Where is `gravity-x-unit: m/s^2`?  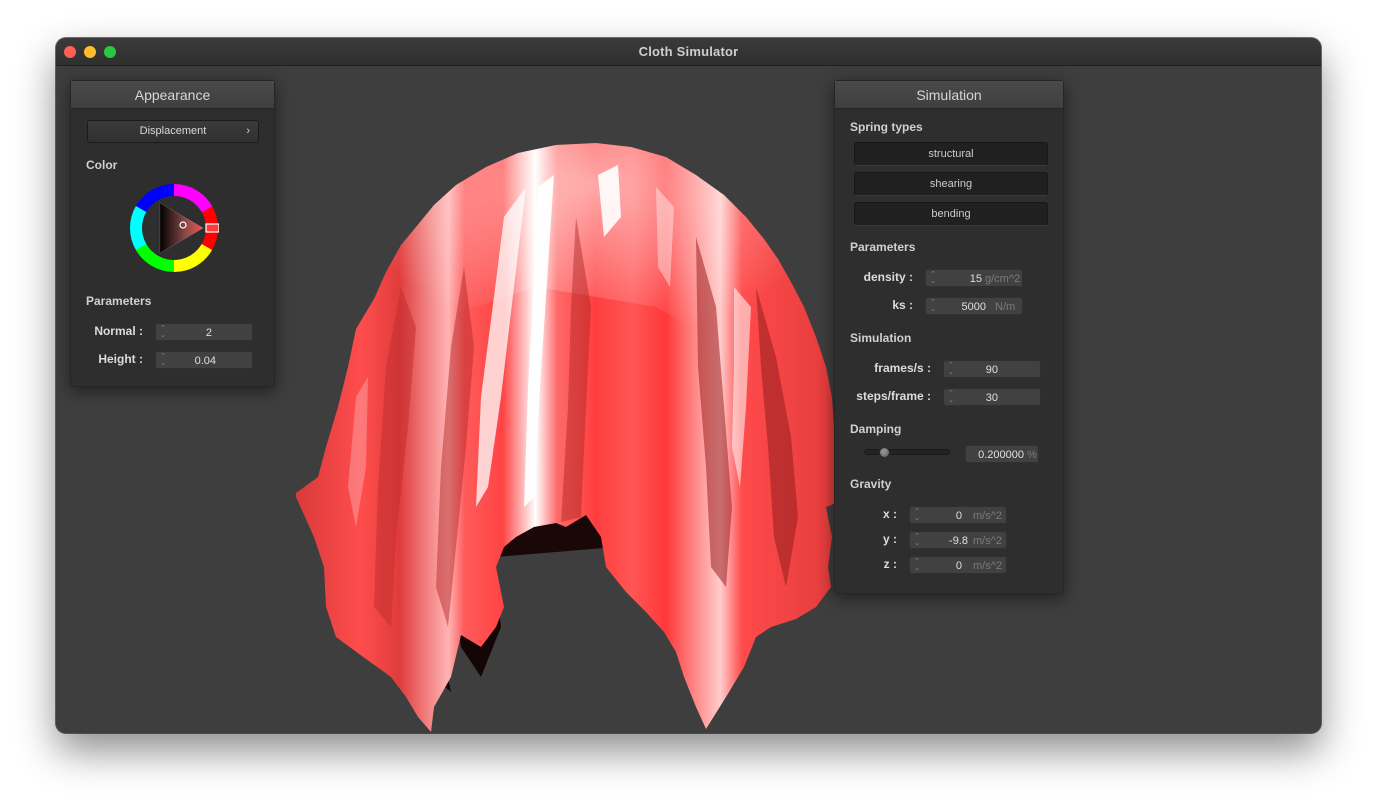 gravity-x-unit: m/s^2 is located at coordinates (987, 516).